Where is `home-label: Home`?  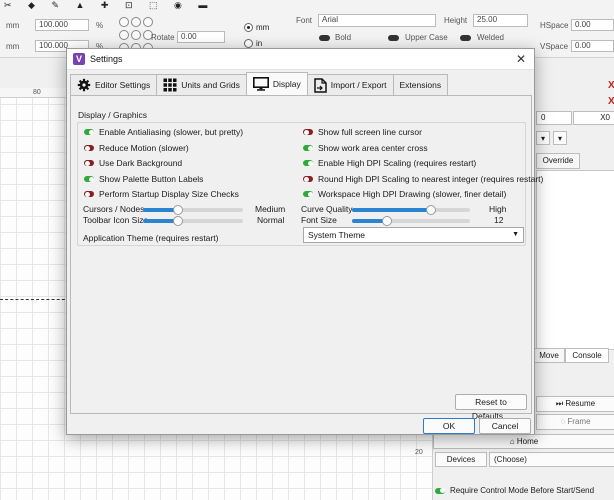
home-label: Home is located at coordinates (527, 441).